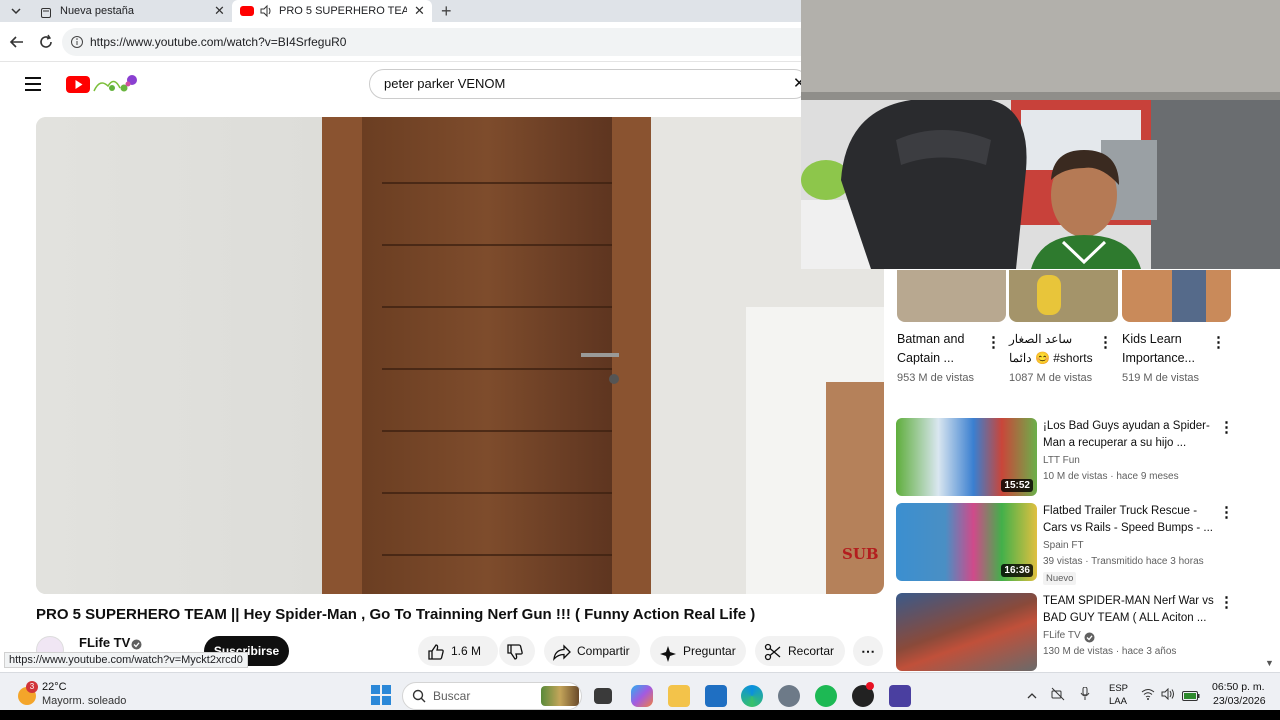 The height and width of the screenshot is (720, 1280). What do you see at coordinates (1017, 570) in the screenshot?
I see `video-duration: 16:36` at bounding box center [1017, 570].